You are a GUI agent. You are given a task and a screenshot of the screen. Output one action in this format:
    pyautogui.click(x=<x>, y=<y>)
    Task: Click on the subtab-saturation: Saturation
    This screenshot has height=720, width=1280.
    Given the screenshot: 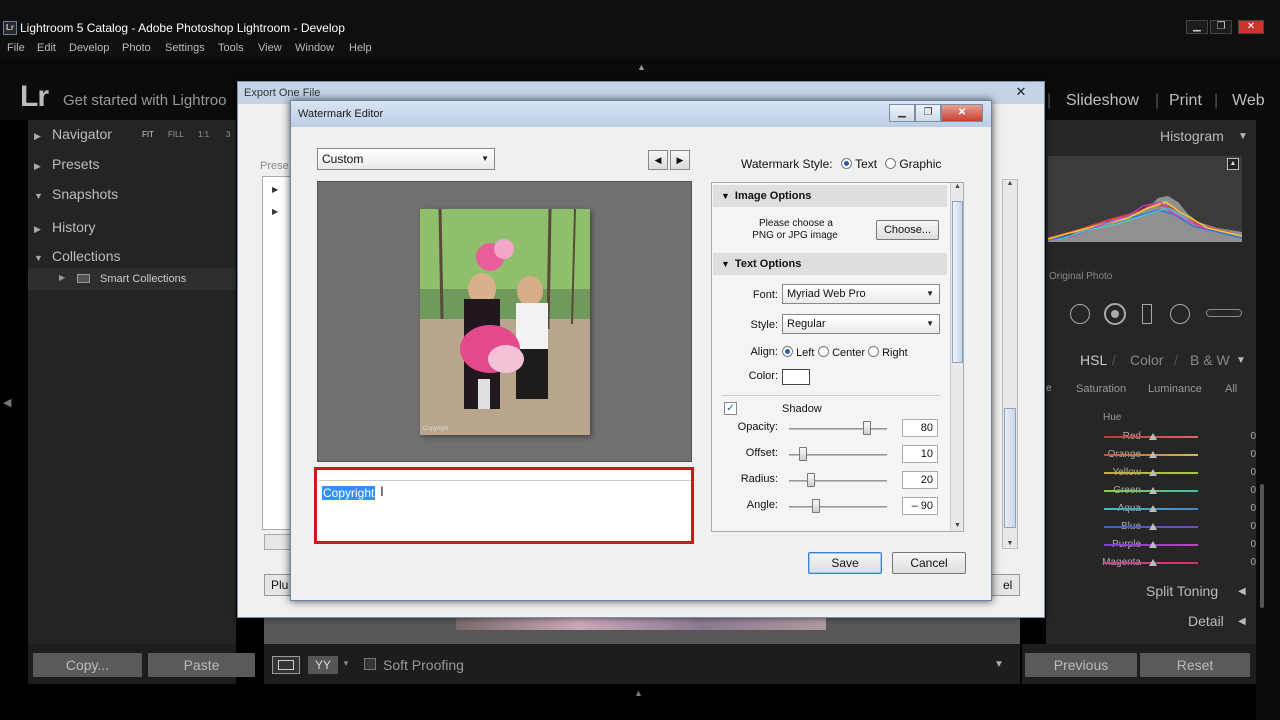 What is the action you would take?
    pyautogui.click(x=1101, y=389)
    